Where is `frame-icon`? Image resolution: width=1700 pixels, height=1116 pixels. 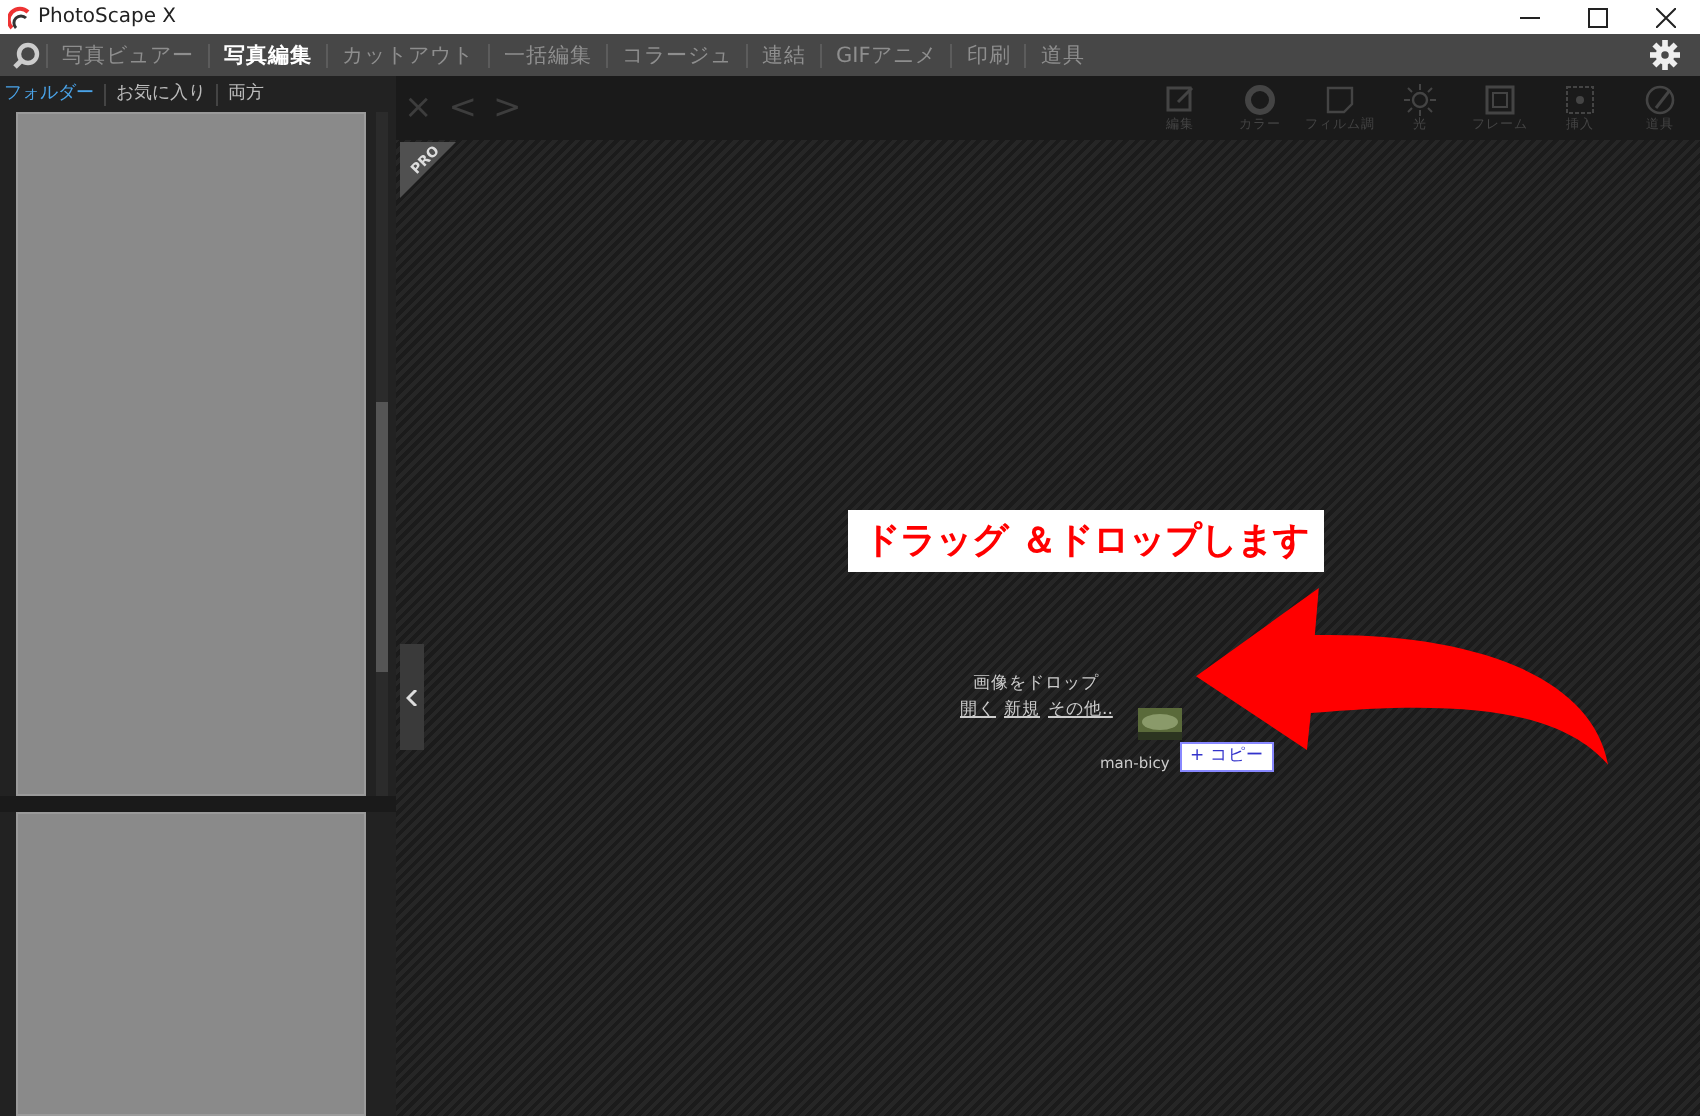 frame-icon is located at coordinates (1500, 100).